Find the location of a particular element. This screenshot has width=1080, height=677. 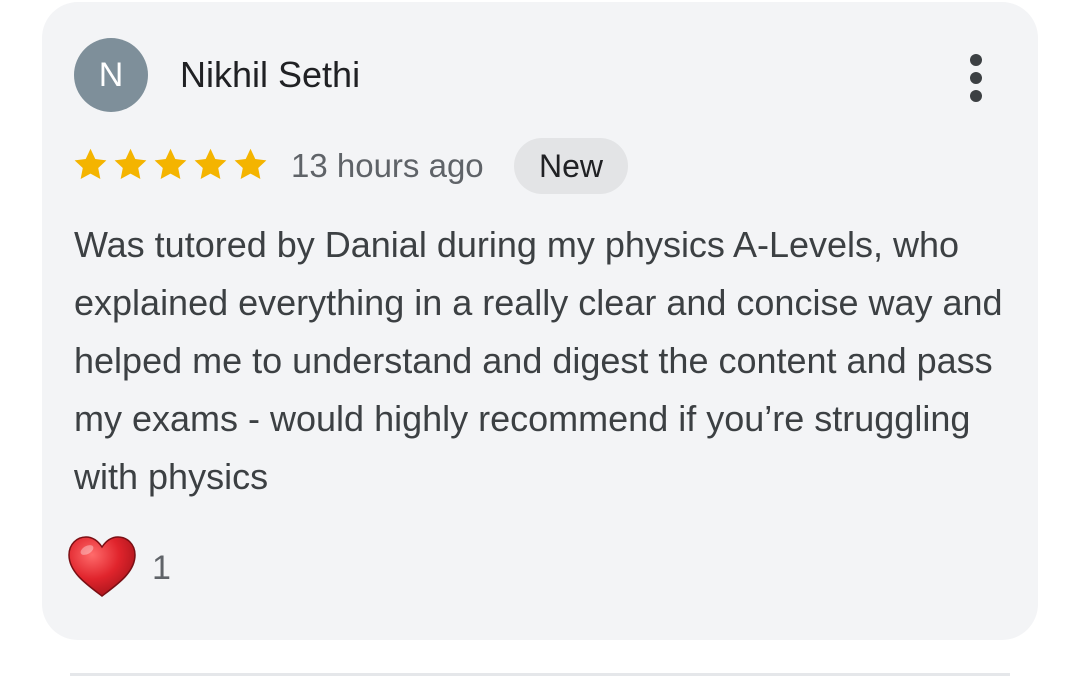

reaction-count: 1 is located at coordinates (161, 568).